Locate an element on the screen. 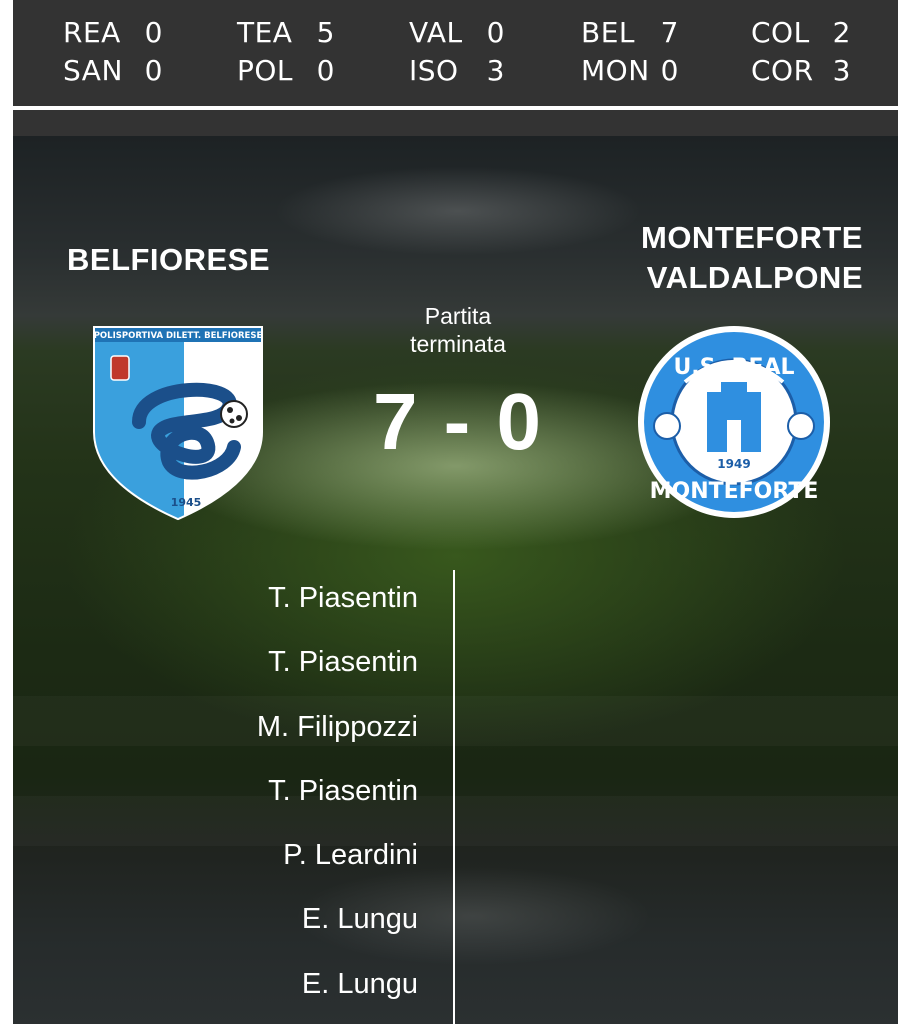 Image resolution: width=911 pixels, height=1024 pixels. scorer-item: M. Filippozzi is located at coordinates (337, 726).